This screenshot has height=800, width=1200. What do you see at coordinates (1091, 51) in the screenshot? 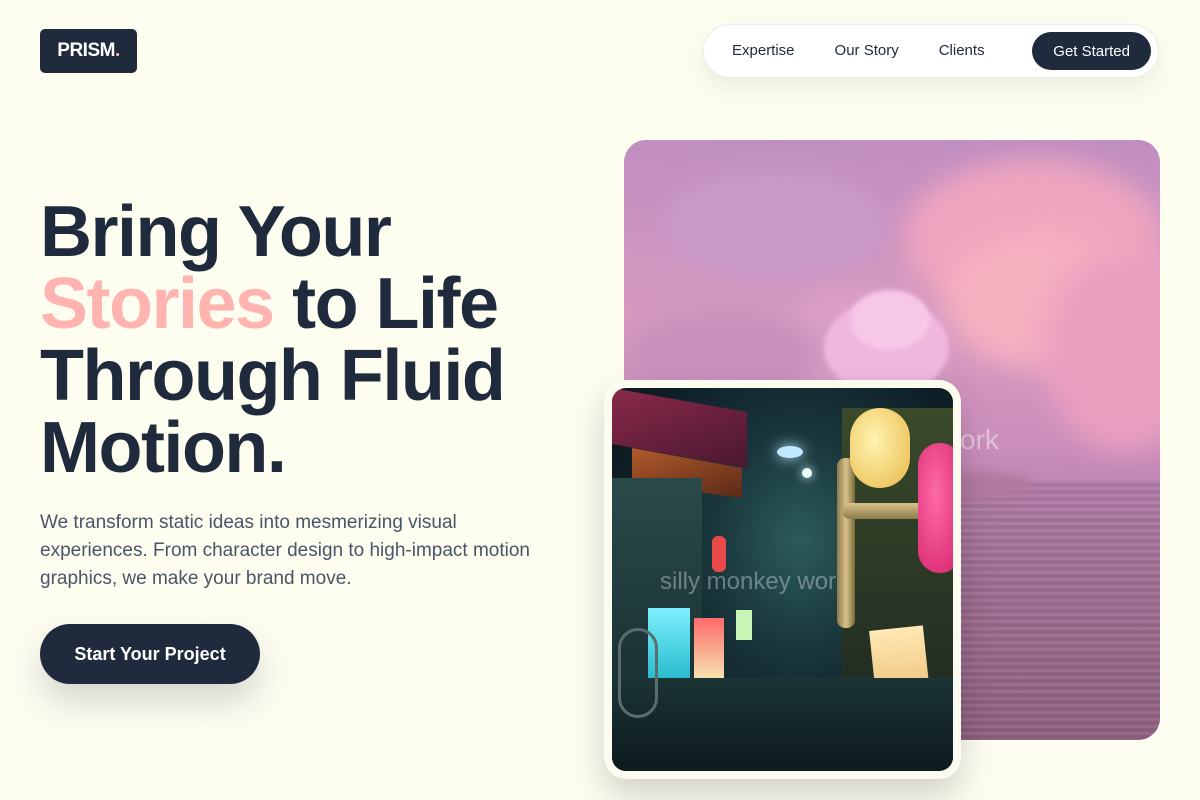
I see `get-started-button: Get Started` at bounding box center [1091, 51].